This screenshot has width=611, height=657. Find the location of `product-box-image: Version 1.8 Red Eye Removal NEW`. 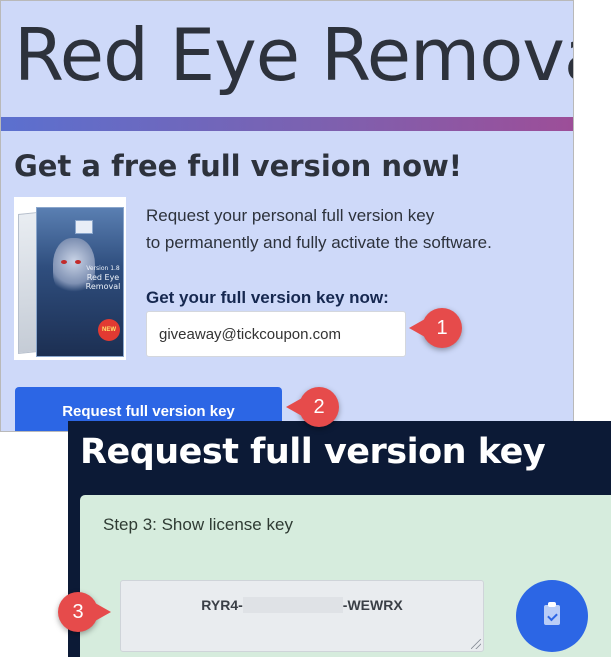

product-box-image: Version 1.8 Red Eye Removal NEW is located at coordinates (70, 278).